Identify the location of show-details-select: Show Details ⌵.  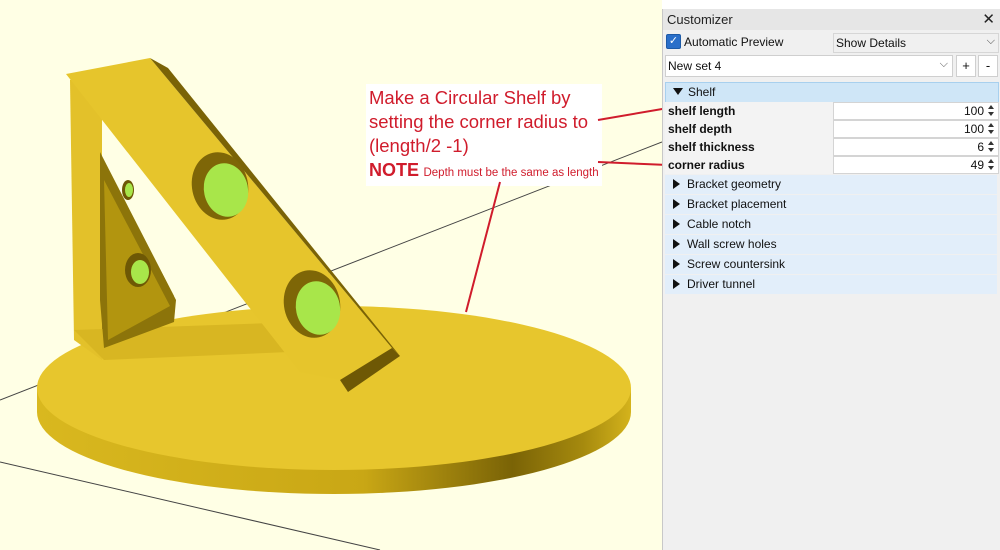
(916, 43).